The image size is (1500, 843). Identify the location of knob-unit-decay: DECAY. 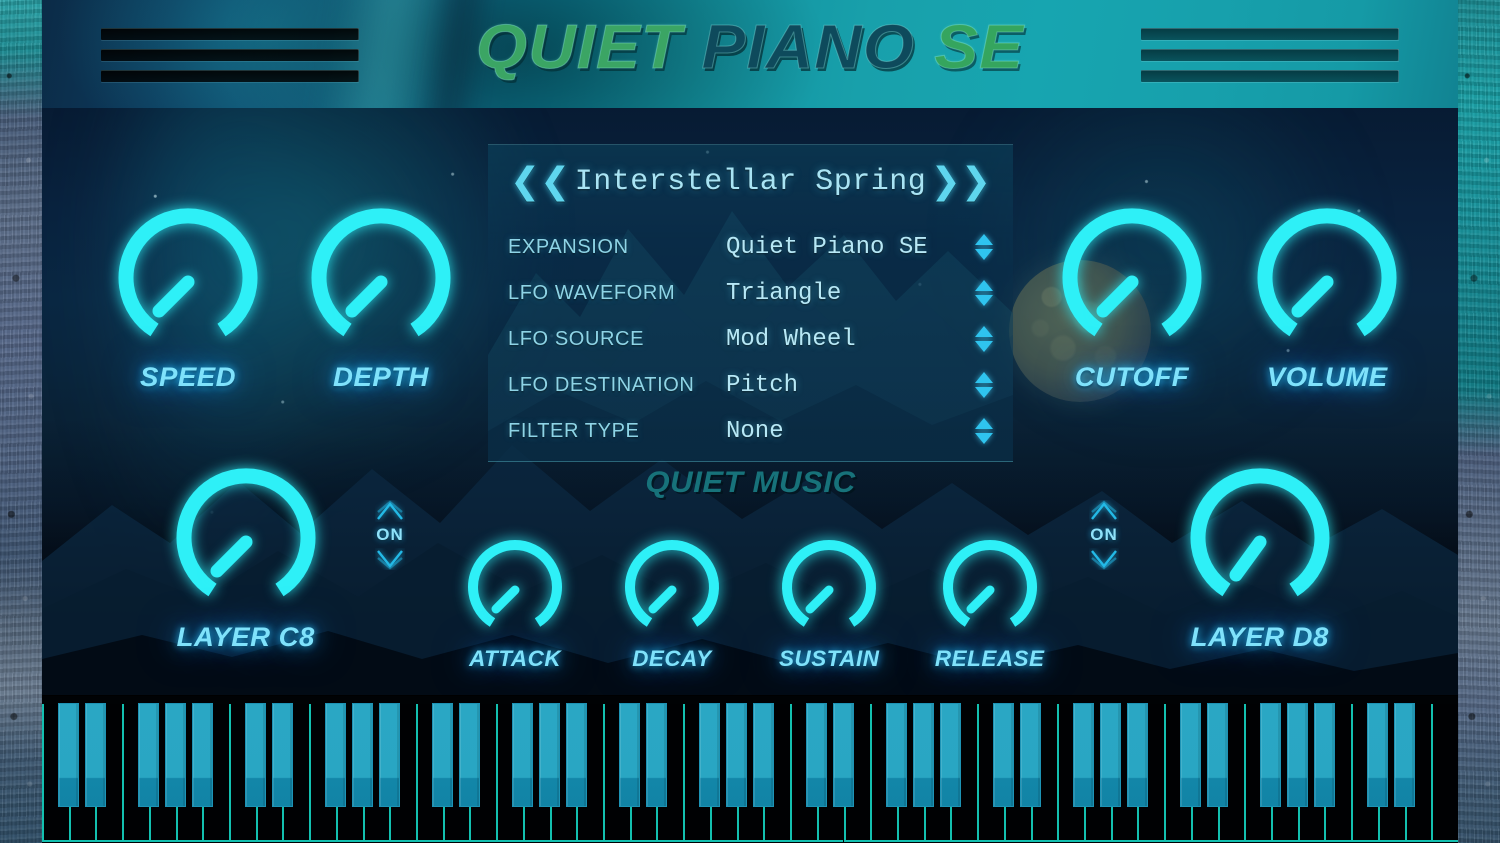
(672, 606).